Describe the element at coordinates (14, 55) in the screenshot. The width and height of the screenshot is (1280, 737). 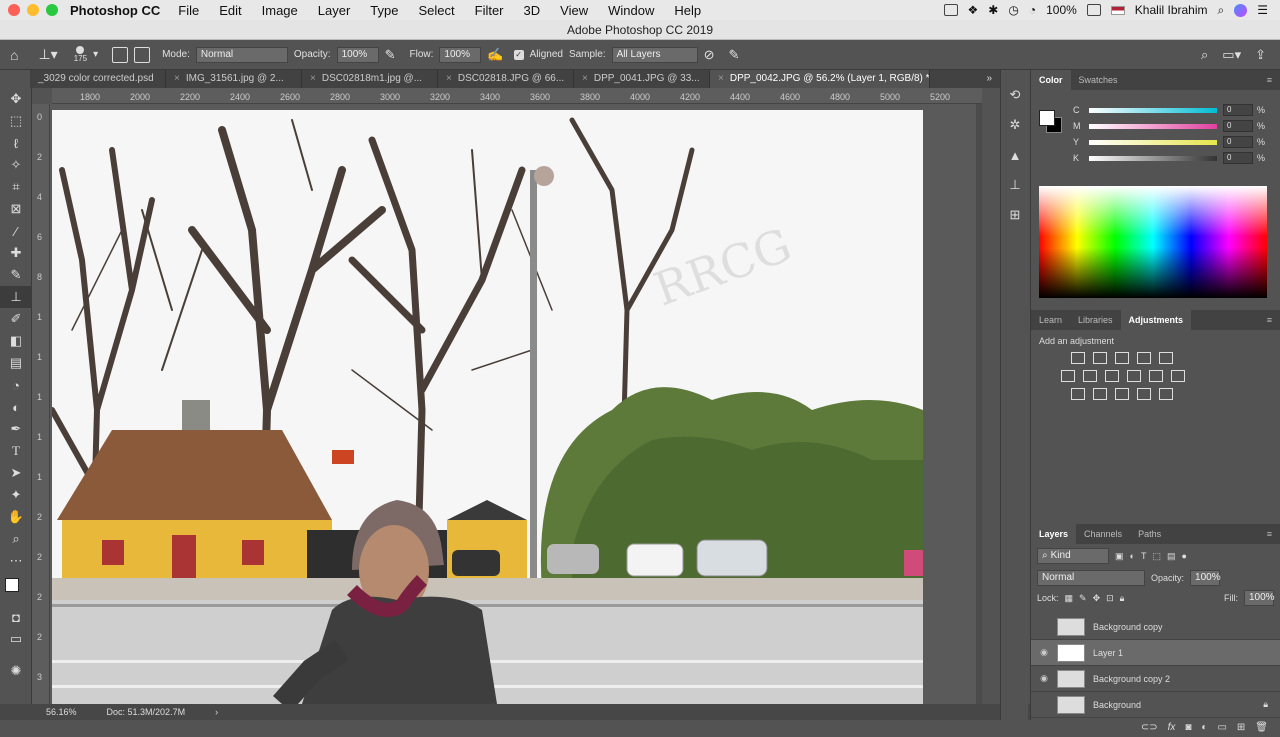
I see `home-icon: ⌂` at that location.